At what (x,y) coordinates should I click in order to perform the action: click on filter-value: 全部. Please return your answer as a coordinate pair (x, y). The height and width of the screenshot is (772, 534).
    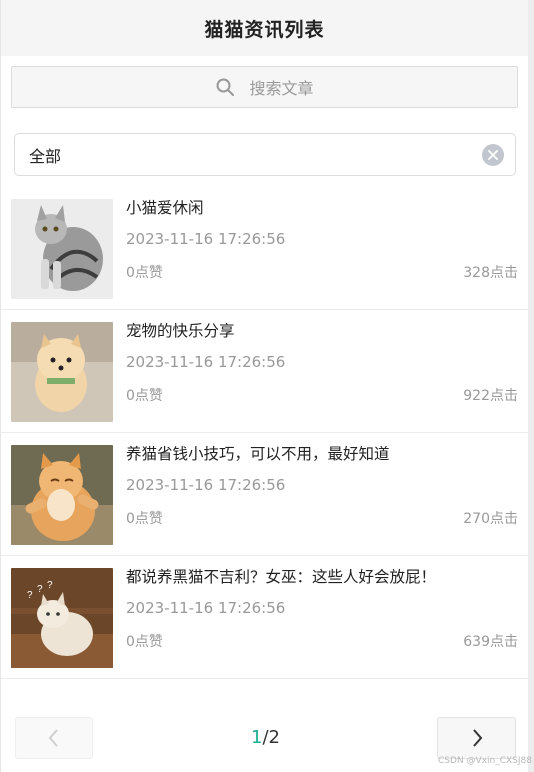
    Looking at the image, I should click on (45, 156).